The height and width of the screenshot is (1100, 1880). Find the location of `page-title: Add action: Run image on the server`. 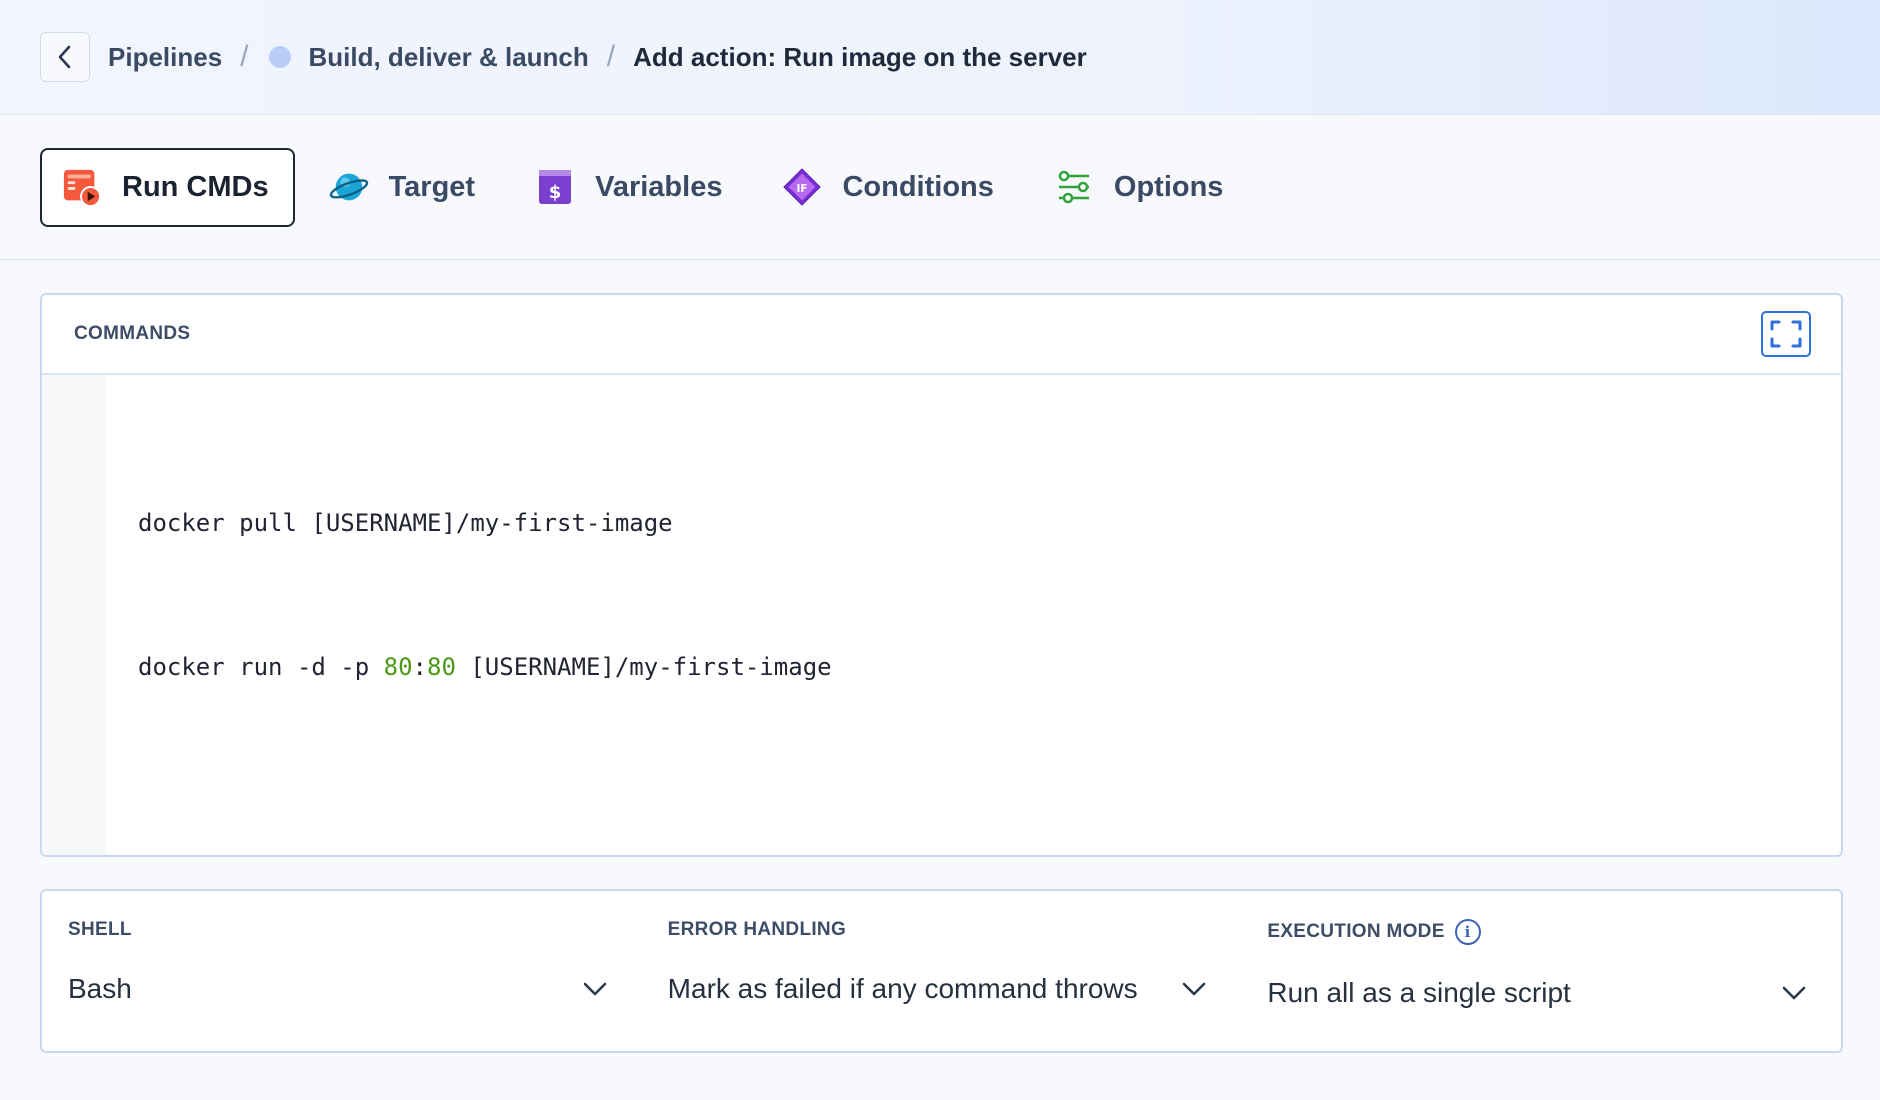

page-title: Add action: Run image on the server is located at coordinates (860, 56).